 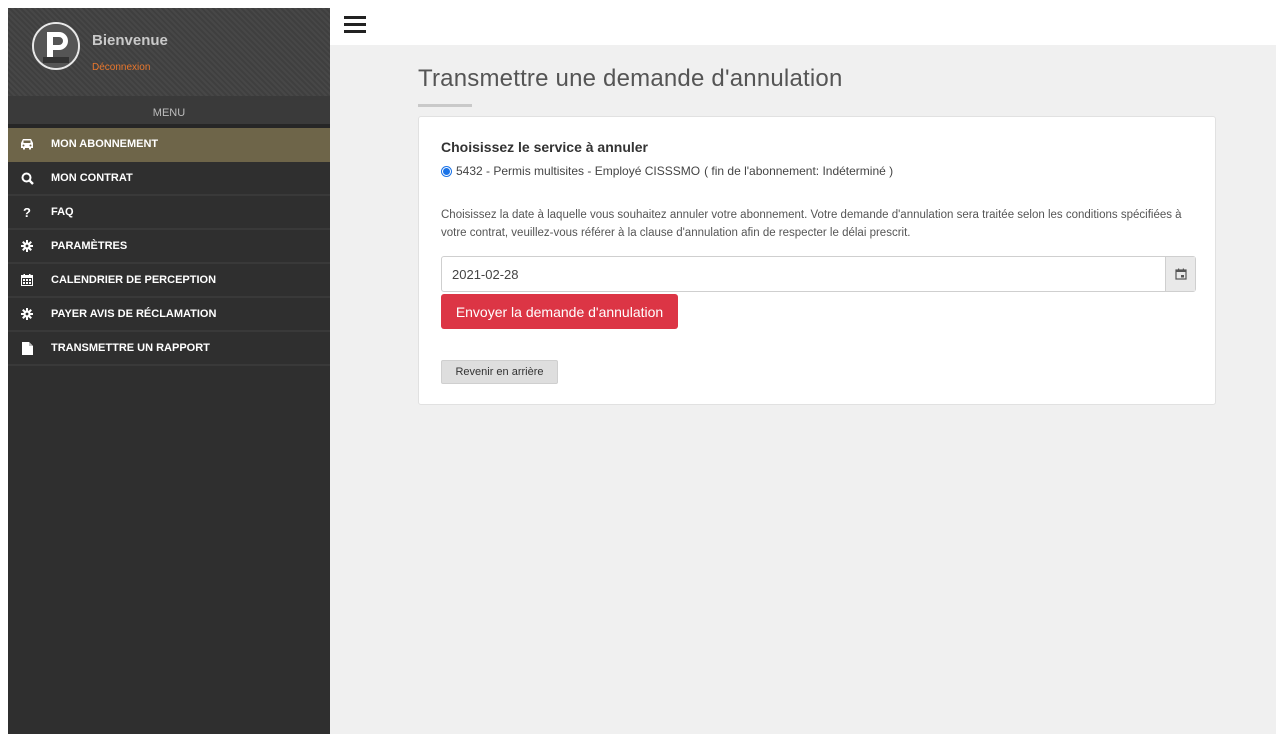 What do you see at coordinates (27, 212) in the screenshot?
I see `question-icon: ?` at bounding box center [27, 212].